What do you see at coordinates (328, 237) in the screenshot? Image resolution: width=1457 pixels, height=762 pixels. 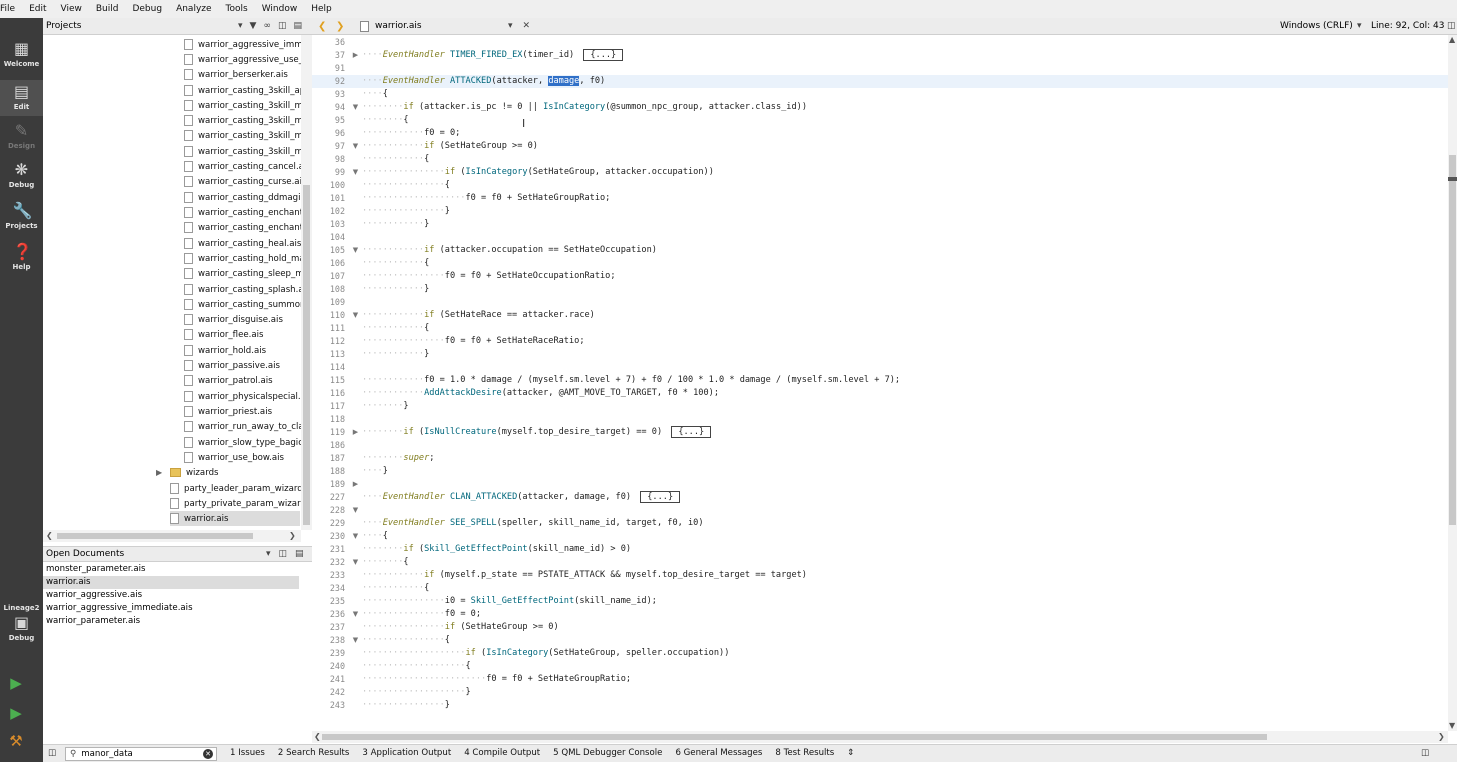 I see `line-number: 104` at bounding box center [328, 237].